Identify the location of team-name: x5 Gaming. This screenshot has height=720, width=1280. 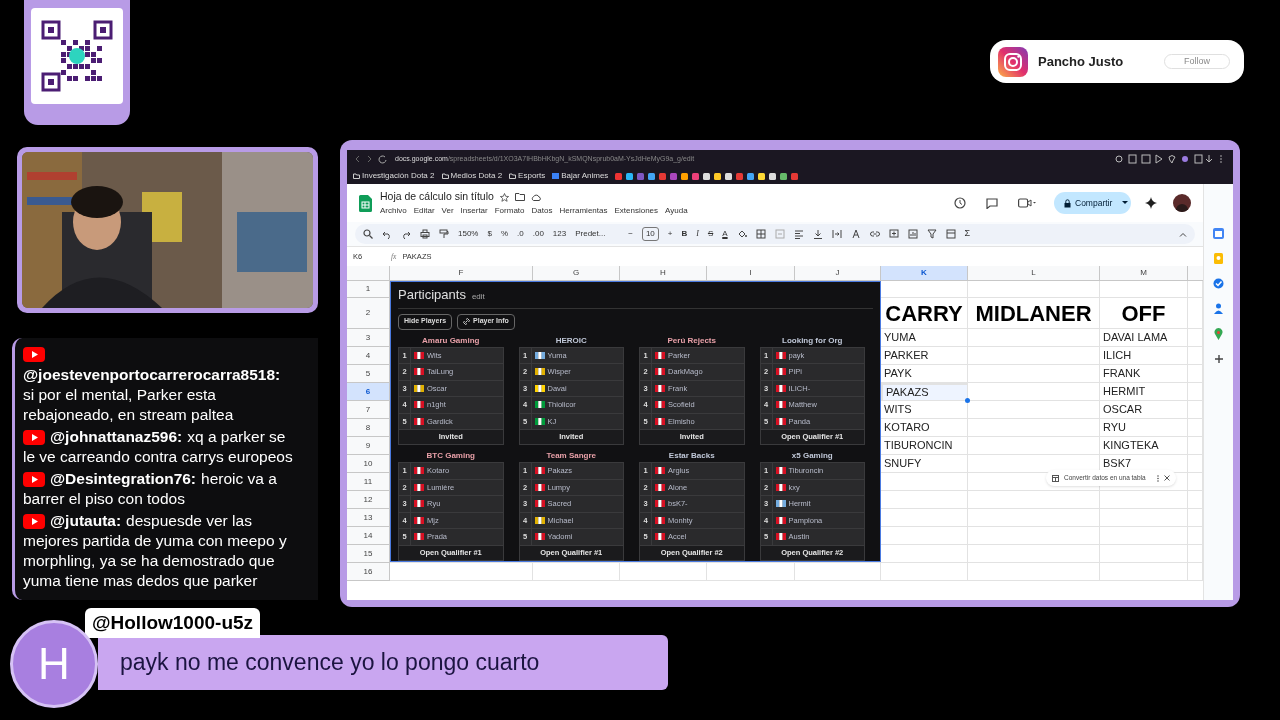
(812, 456).